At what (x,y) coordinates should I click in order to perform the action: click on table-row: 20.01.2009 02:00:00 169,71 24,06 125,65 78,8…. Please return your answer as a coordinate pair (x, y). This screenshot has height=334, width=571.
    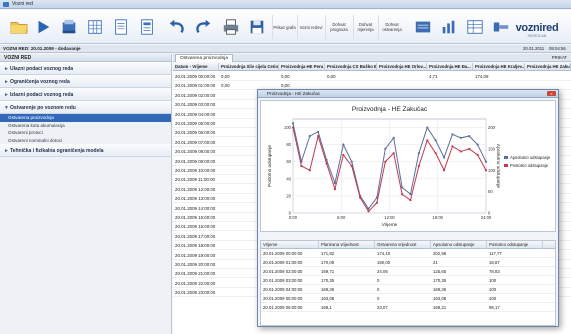
    Looking at the image, I should click on (408, 271).